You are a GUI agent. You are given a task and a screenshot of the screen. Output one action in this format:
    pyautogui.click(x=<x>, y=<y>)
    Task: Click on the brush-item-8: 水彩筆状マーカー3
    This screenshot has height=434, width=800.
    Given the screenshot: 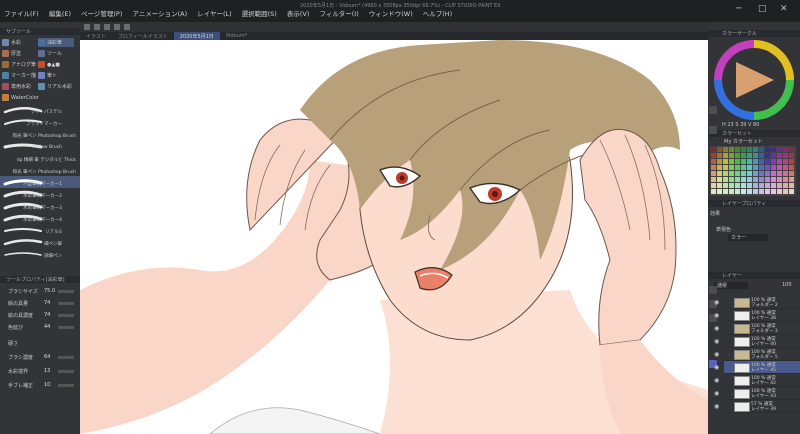 What is the action you would take?
    pyautogui.click(x=40, y=206)
    